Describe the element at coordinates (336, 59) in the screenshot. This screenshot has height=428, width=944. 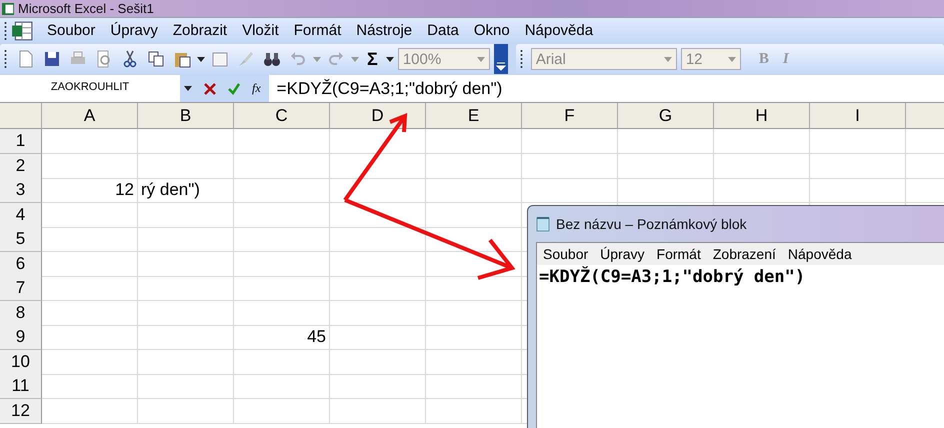
I see `redo-icon` at that location.